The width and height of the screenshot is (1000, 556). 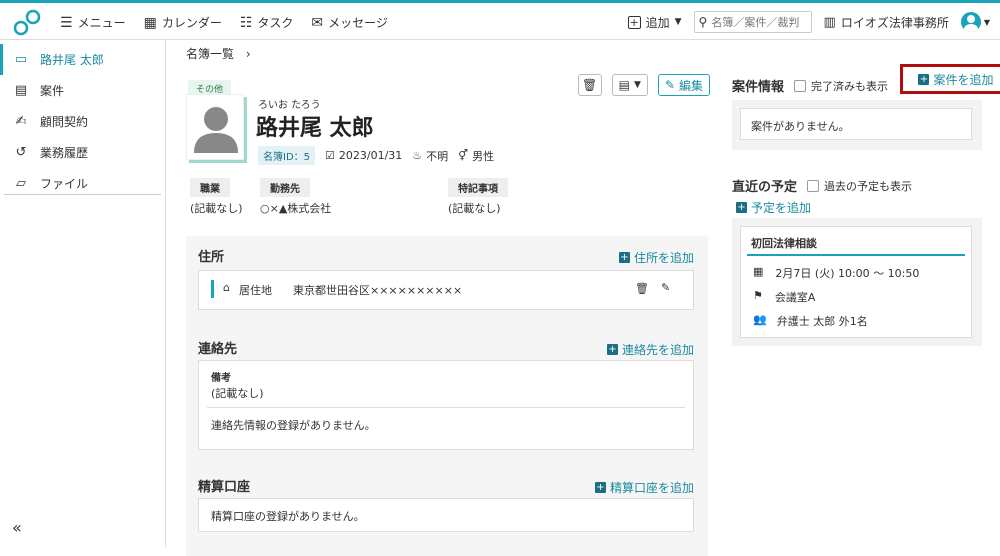 I want to click on schedule-header: 直近の予定 過去の予定も表示, so click(x=822, y=185).